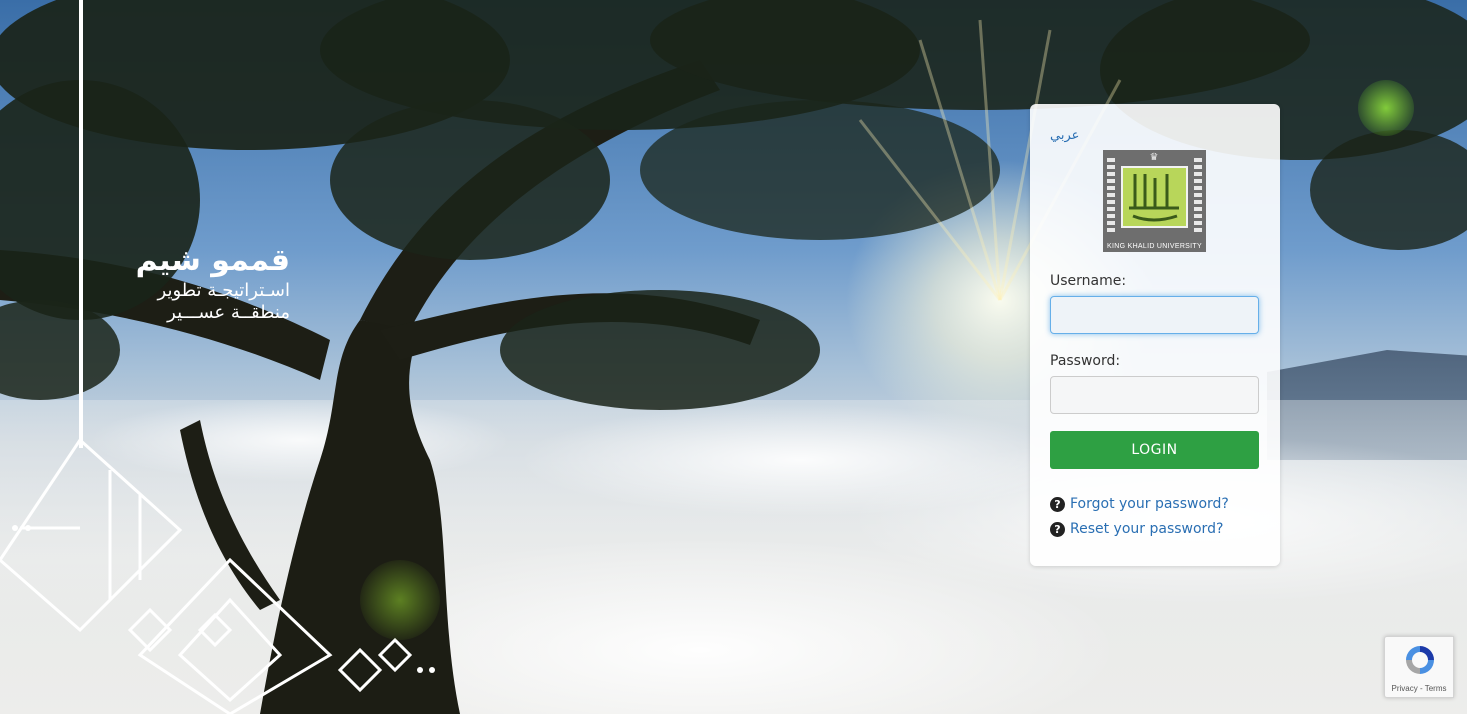 The image size is (1467, 714). I want to click on reset-password-link: ? Reset your password?, so click(1136, 529).